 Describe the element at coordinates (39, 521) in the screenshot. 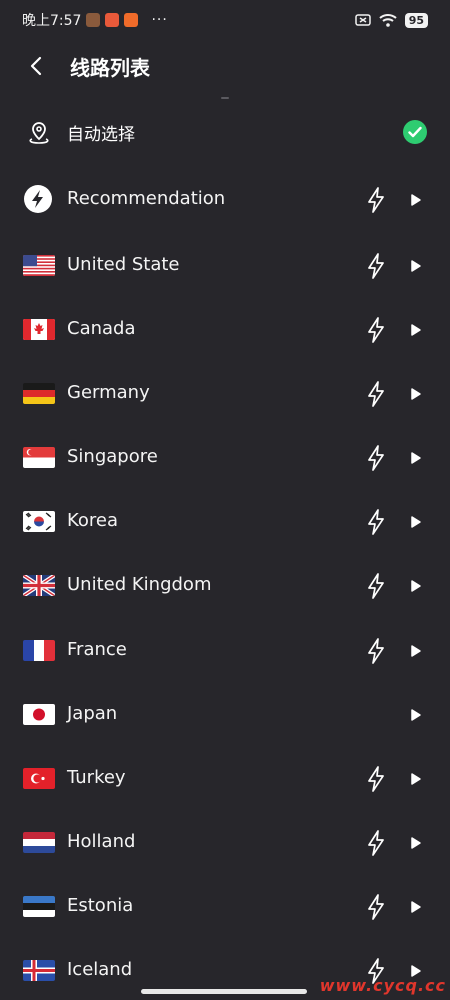

I see `flag-kr-icon` at that location.